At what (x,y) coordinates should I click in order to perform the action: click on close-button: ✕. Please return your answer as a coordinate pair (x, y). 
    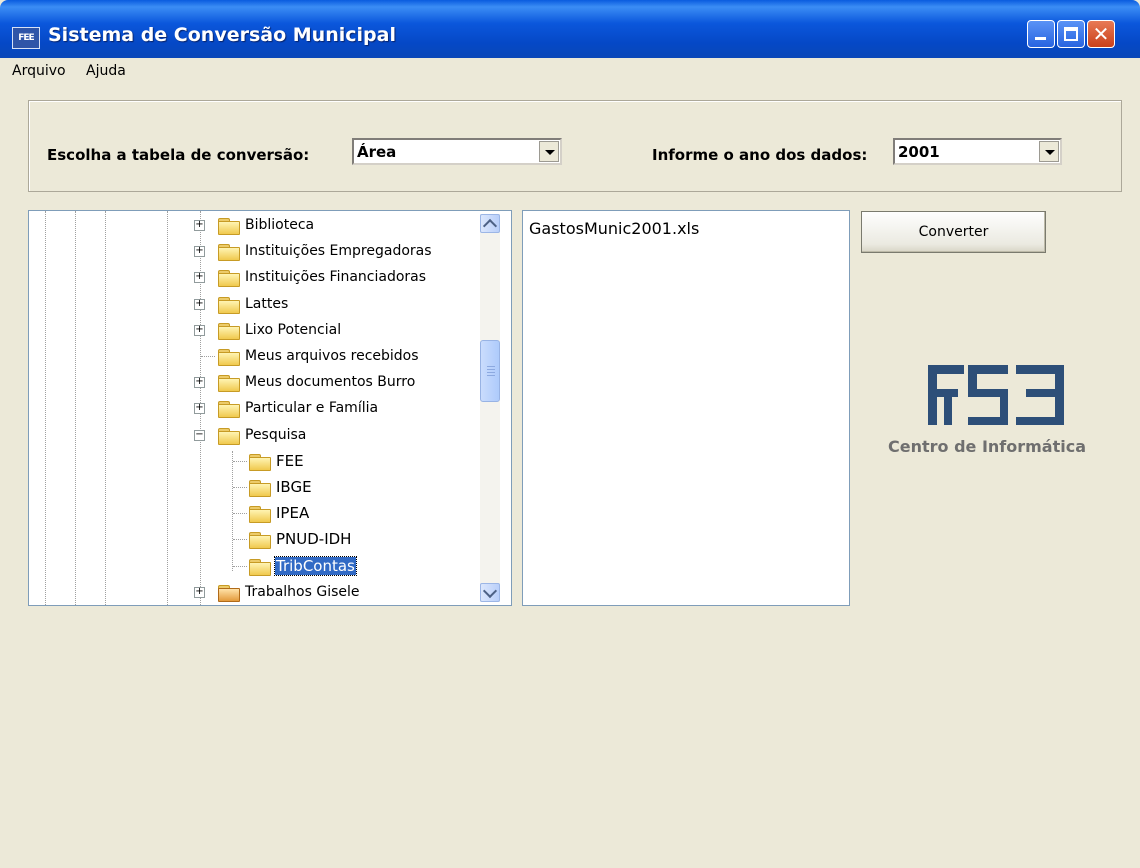
    Looking at the image, I should click on (1101, 34).